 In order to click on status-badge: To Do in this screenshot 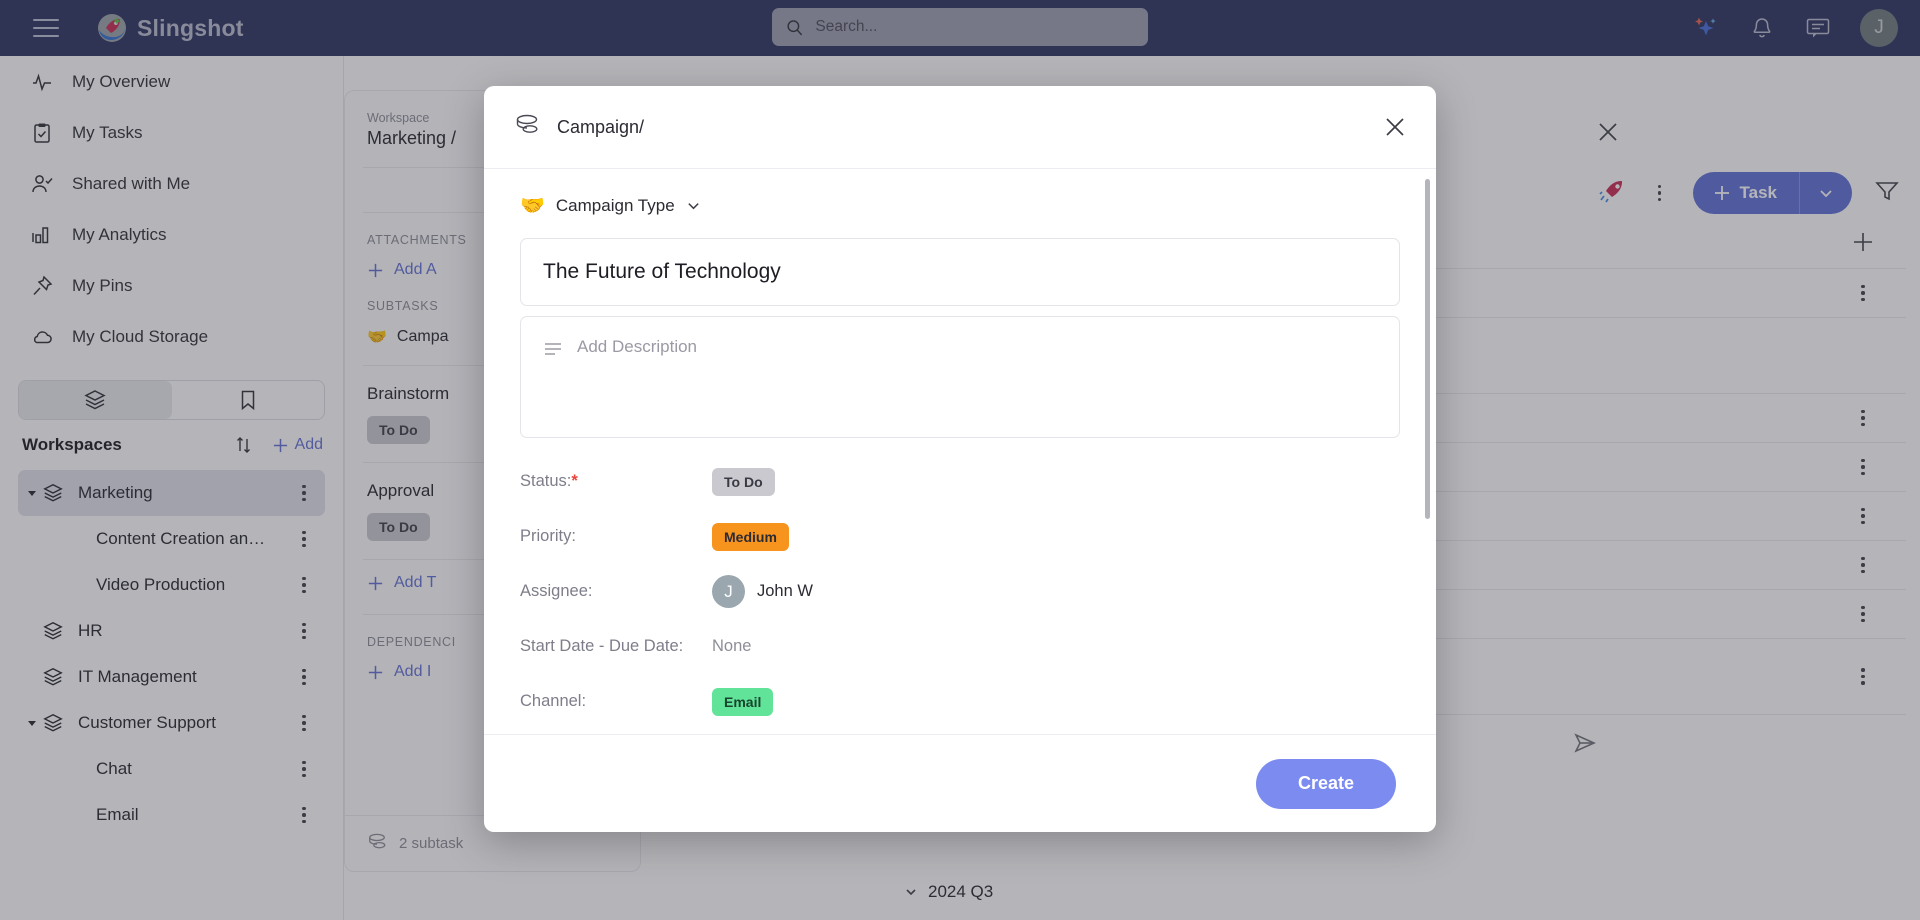, I will do `click(743, 481)`.